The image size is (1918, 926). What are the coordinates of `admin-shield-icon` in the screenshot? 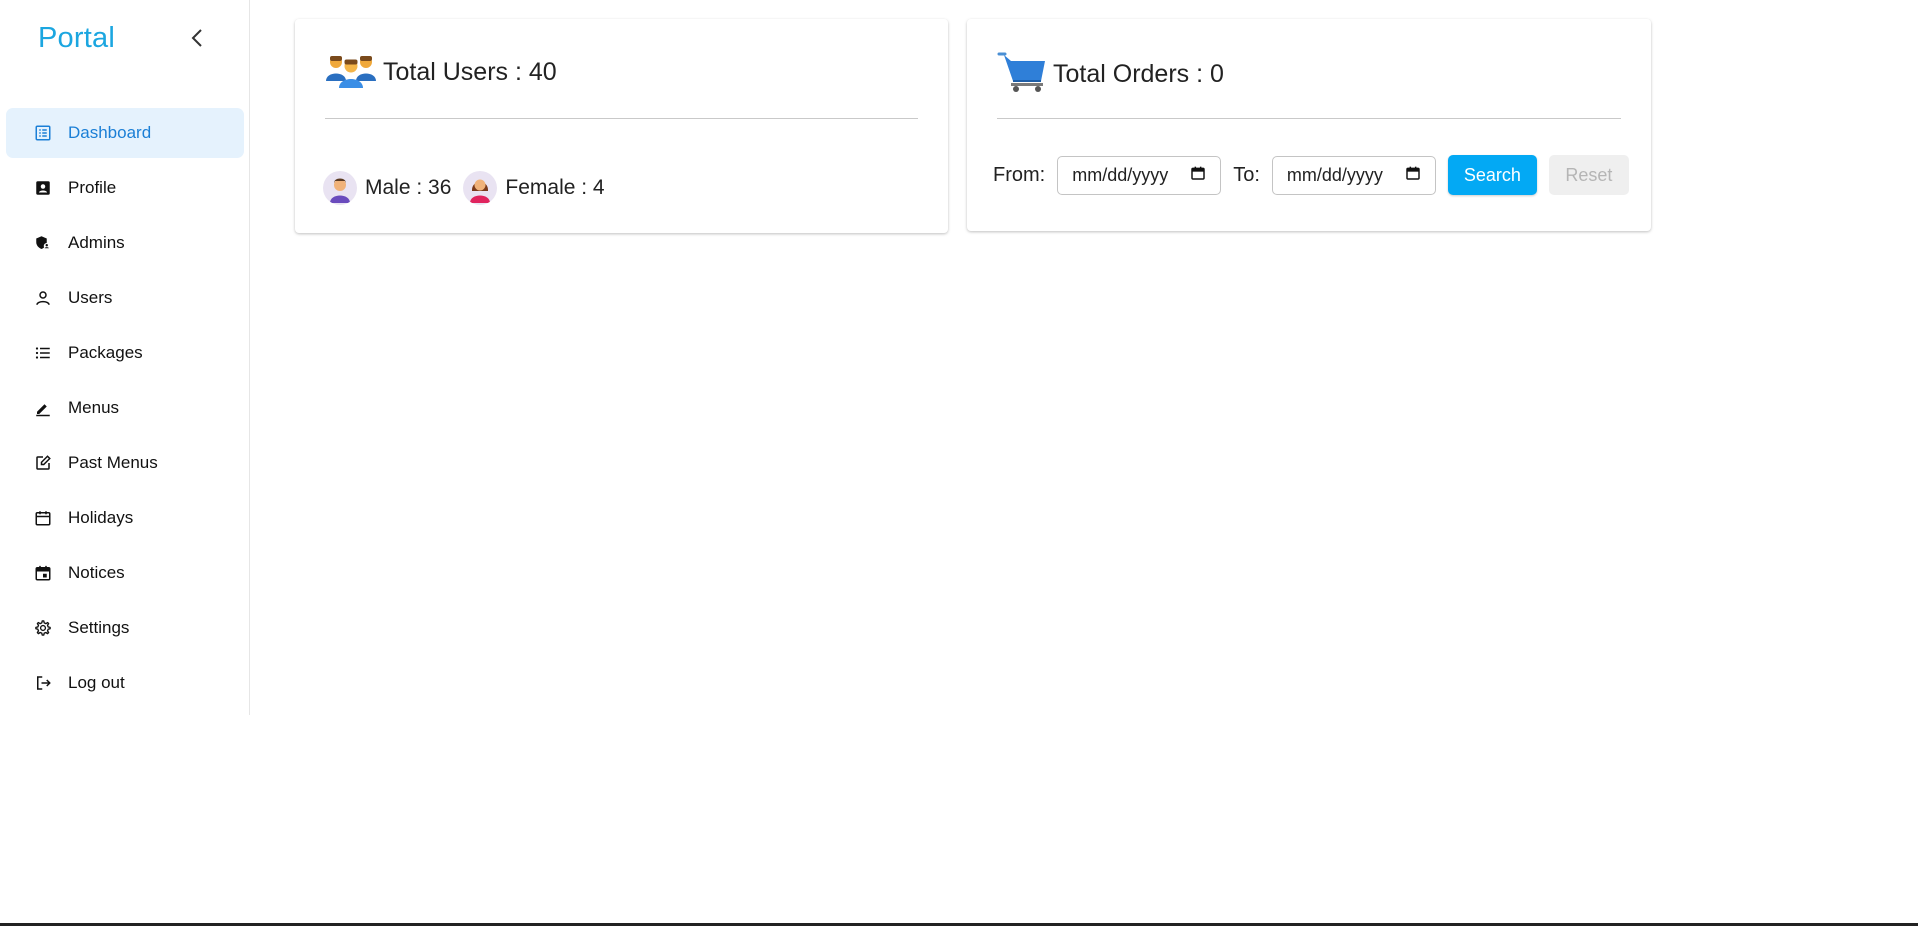 It's located at (43, 243).